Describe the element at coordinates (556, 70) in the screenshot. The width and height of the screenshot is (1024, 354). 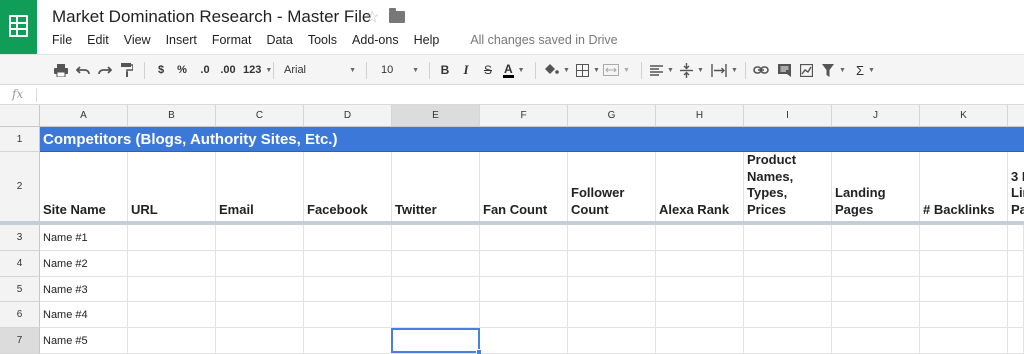
I see `fill-color-dropdown: ▼` at that location.